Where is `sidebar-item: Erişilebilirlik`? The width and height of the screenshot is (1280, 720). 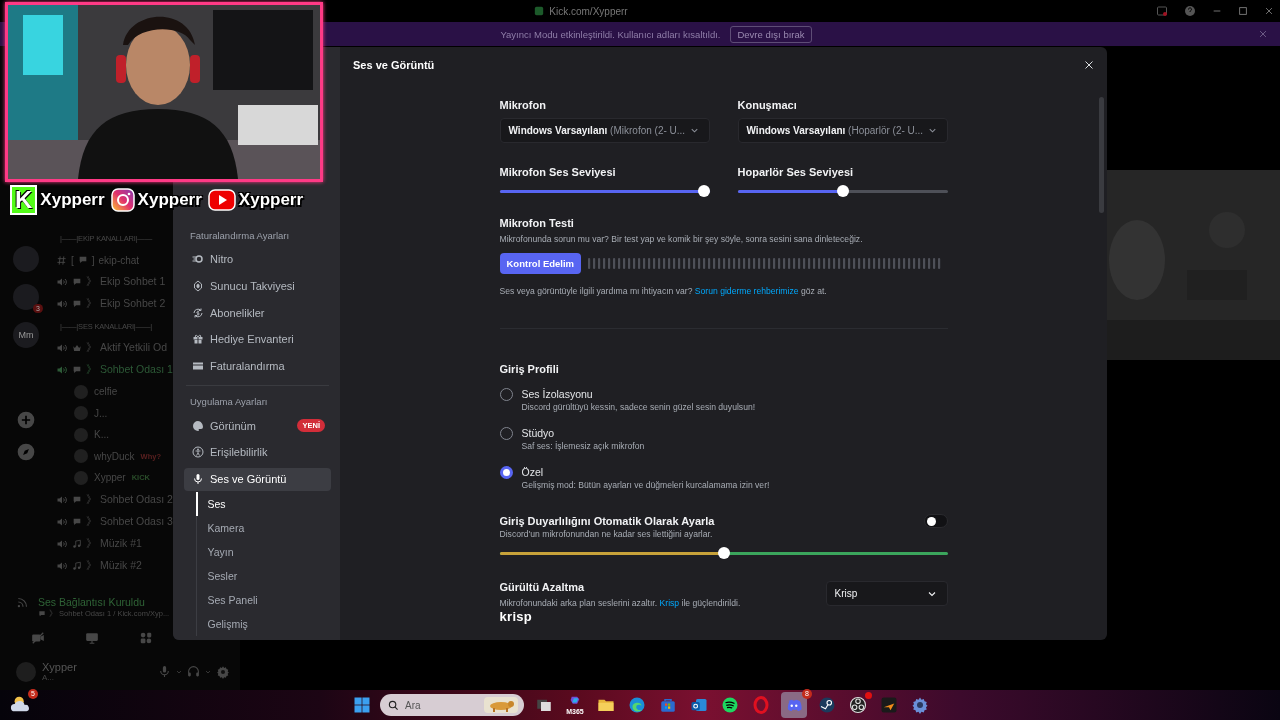
sidebar-item: Erişilebilirlik is located at coordinates (257, 452).